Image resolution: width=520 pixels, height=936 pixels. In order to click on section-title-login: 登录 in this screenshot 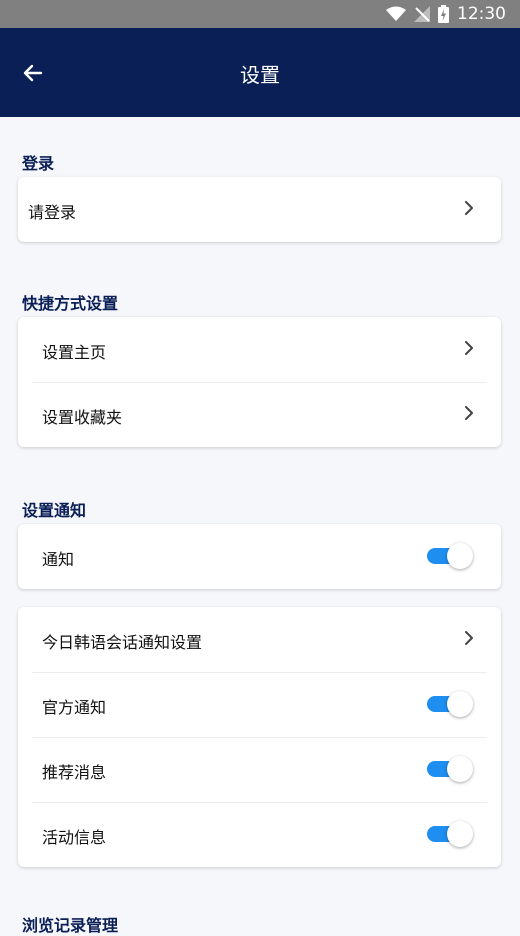, I will do `click(38, 163)`.